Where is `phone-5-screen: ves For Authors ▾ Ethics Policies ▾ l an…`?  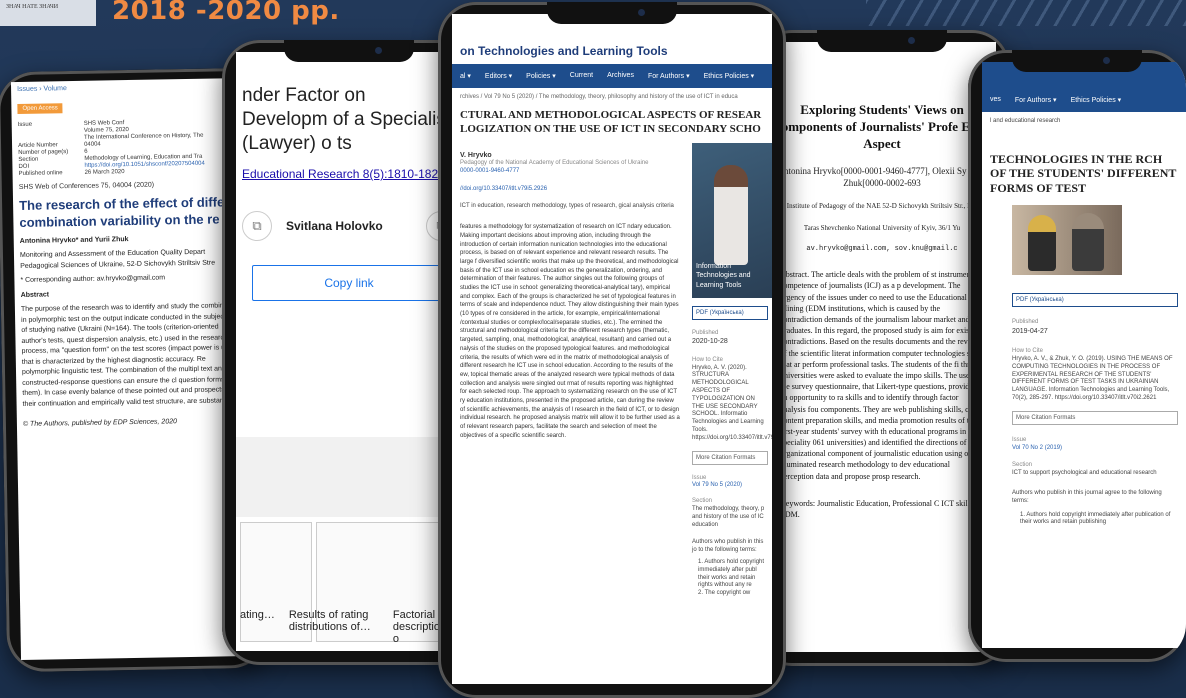 phone-5-screen: ves For Authors ▾ Ethics Policies ▾ l an… is located at coordinates (1084, 355).